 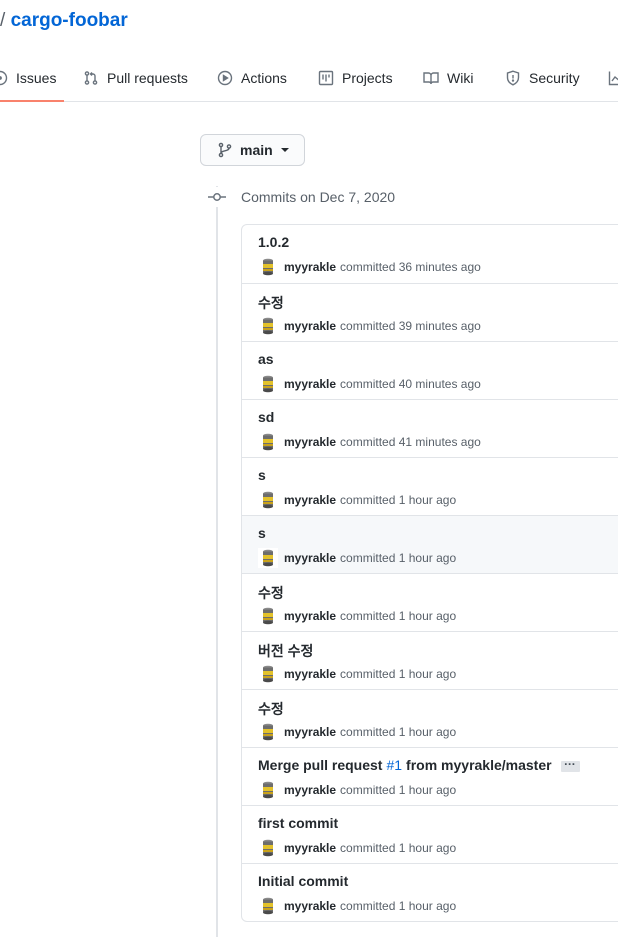 I want to click on commit-title: as, so click(x=266, y=359).